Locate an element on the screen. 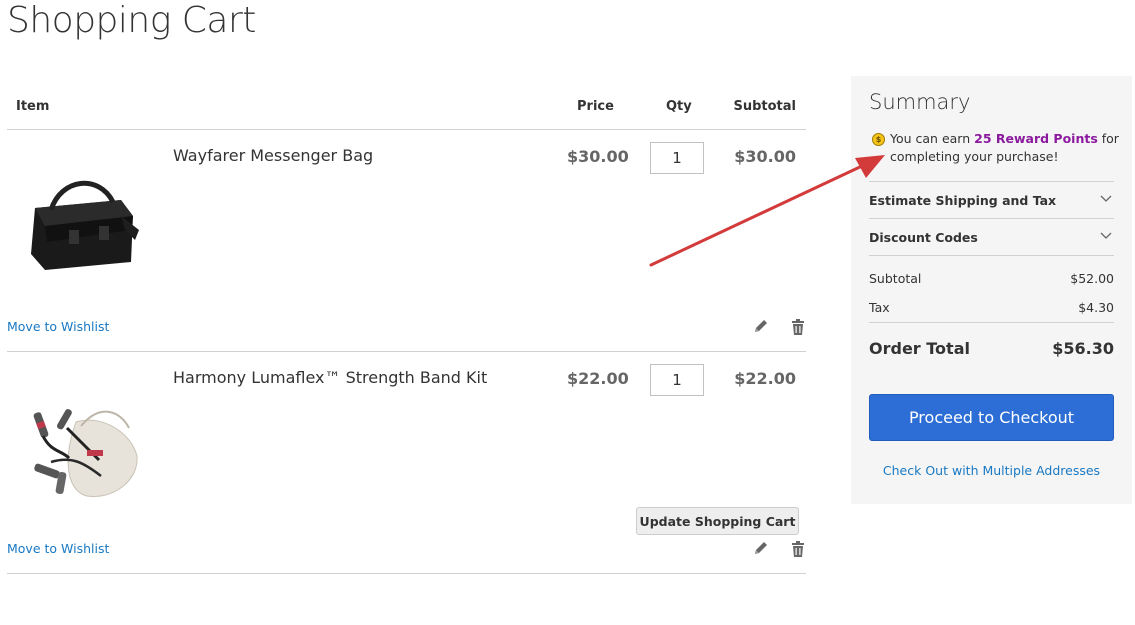 The width and height of the screenshot is (1135, 625). estimate-shipping-toggle: Estimate Shipping and Tax is located at coordinates (991, 199).